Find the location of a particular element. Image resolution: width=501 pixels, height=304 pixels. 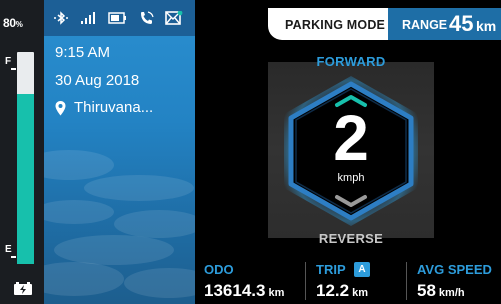

avg-speed-label: AVG SPEED is located at coordinates (454, 269).